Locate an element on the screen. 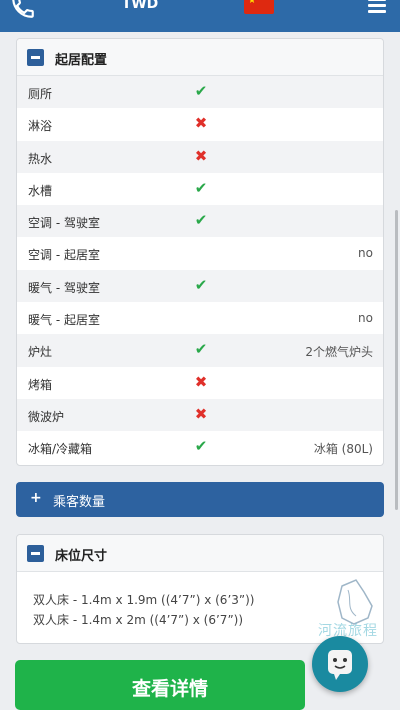 This screenshot has height=710, width=400. expand-icon: + is located at coordinates (36, 498).